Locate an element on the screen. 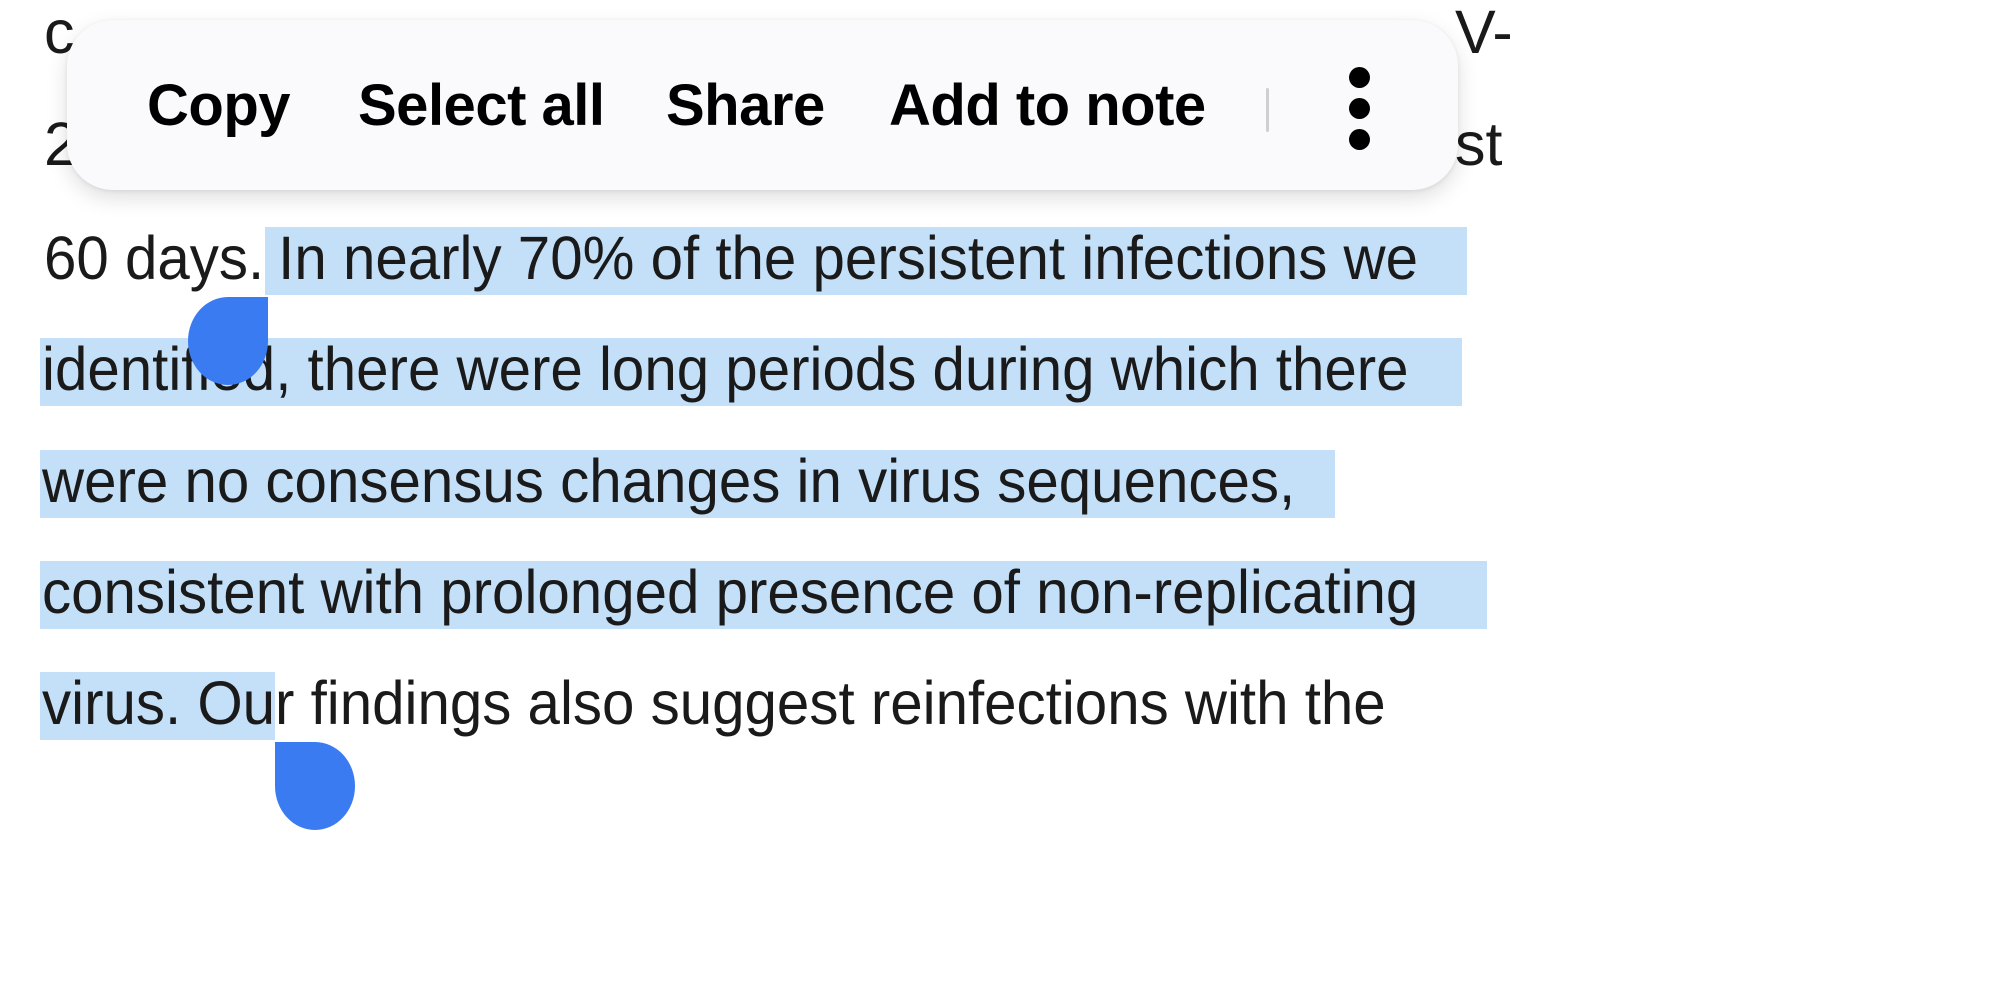 The height and width of the screenshot is (991, 2000). selection-start-handle is located at coordinates (228, 341).